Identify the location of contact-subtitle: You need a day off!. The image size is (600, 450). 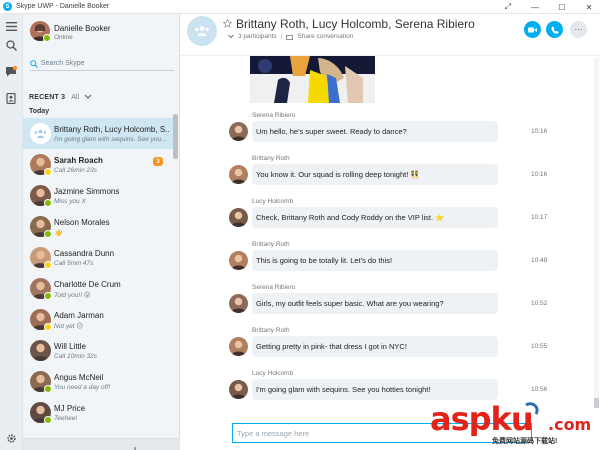
(82, 387).